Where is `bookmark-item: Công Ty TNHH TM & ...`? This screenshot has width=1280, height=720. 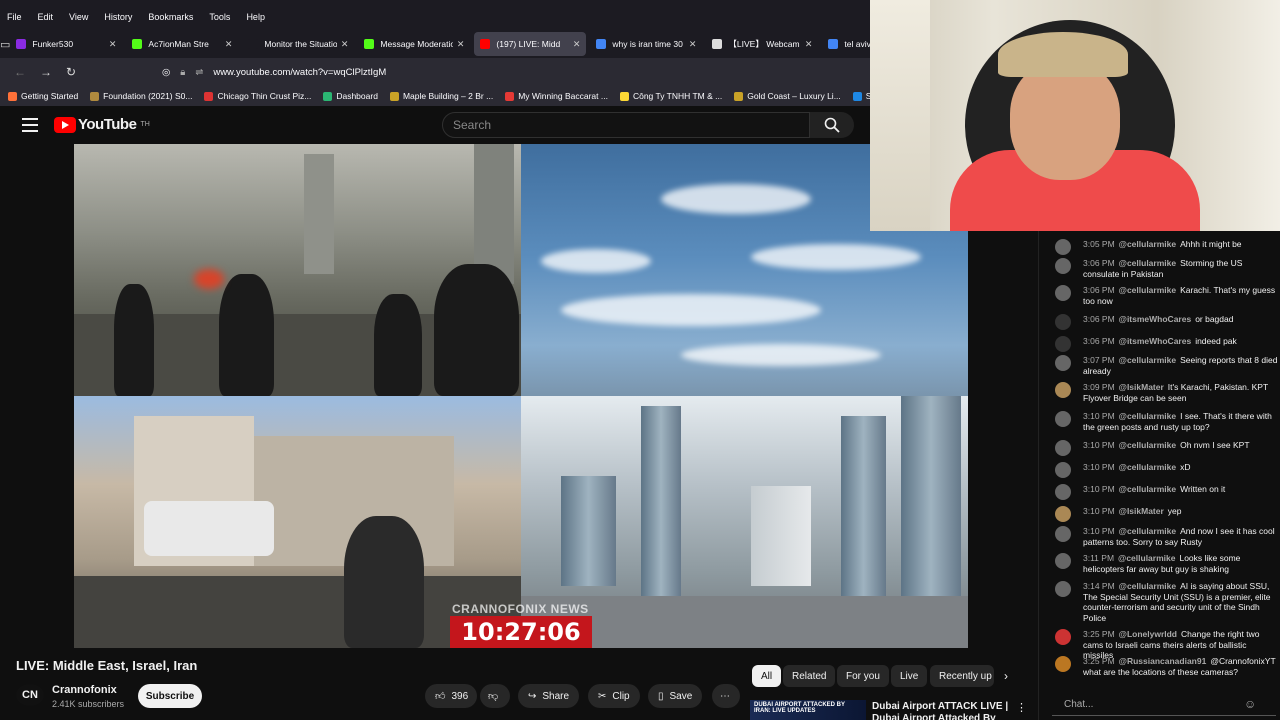
bookmark-item: Công Ty TNHH TM & ... is located at coordinates (670, 96).